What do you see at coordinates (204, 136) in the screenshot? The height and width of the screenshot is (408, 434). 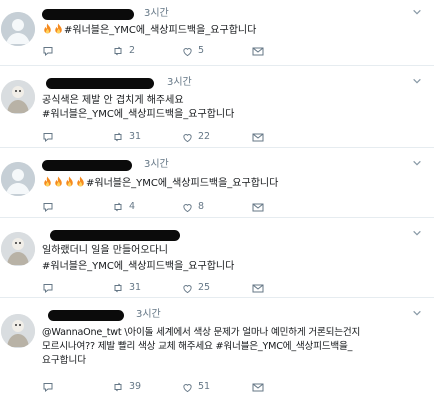 I see `like-count: 22` at bounding box center [204, 136].